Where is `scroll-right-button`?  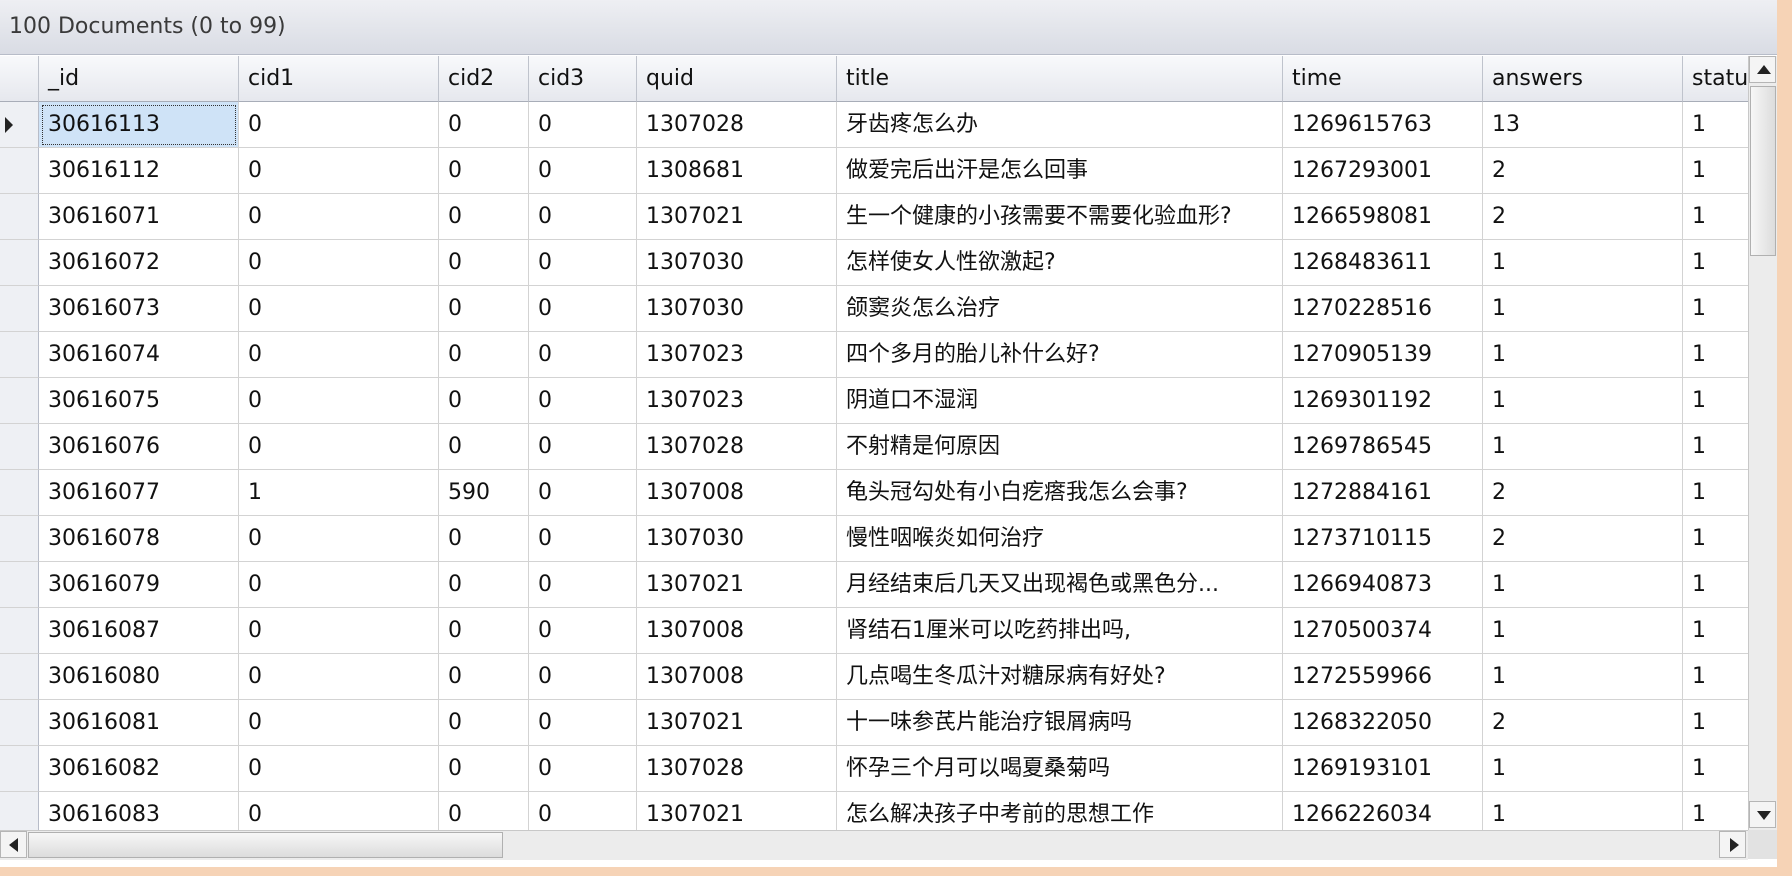
scroll-right-button is located at coordinates (1732, 844).